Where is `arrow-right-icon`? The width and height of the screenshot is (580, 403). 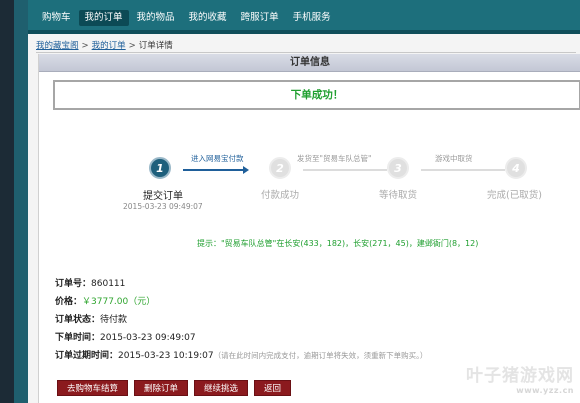
arrow-right-icon is located at coordinates (246, 170).